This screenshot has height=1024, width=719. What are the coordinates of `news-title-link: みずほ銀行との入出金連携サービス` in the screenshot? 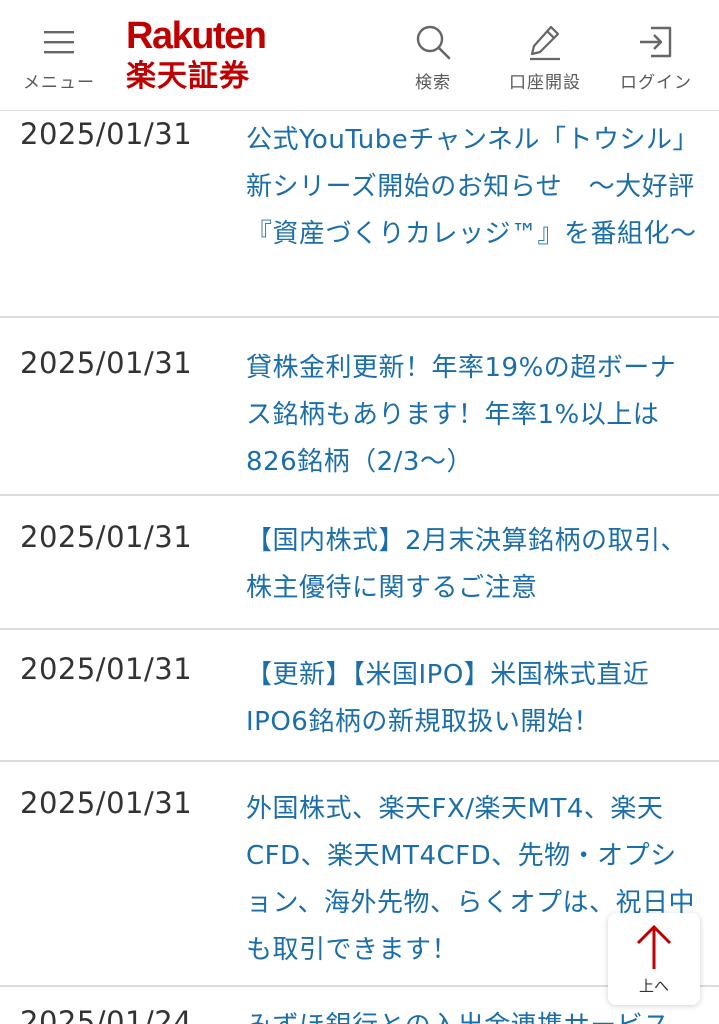 It's located at (472, 1013).